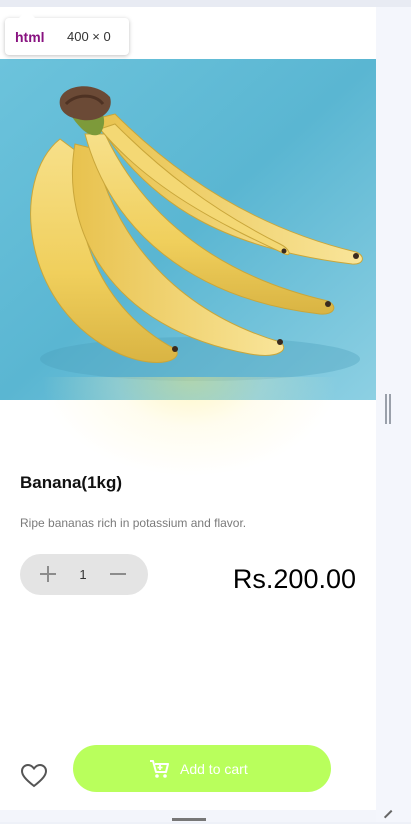 Image resolution: width=411 pixels, height=824 pixels. I want to click on bottom-drag-bar, so click(189, 819).